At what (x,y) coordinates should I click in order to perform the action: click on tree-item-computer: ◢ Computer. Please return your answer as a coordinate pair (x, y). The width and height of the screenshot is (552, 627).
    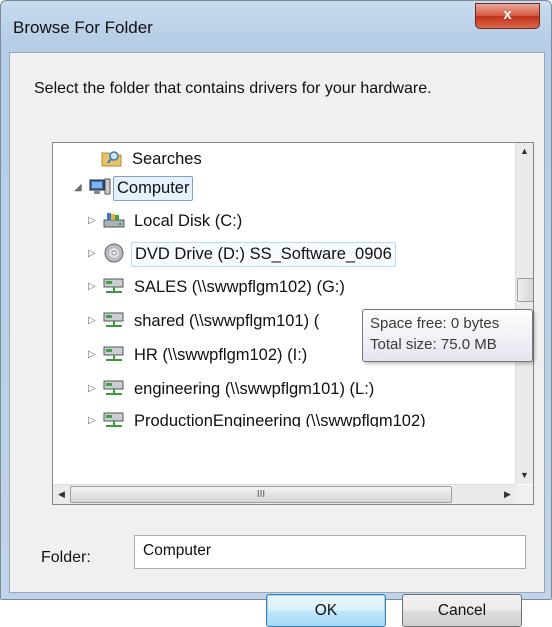
    Looking at the image, I should click on (288, 188).